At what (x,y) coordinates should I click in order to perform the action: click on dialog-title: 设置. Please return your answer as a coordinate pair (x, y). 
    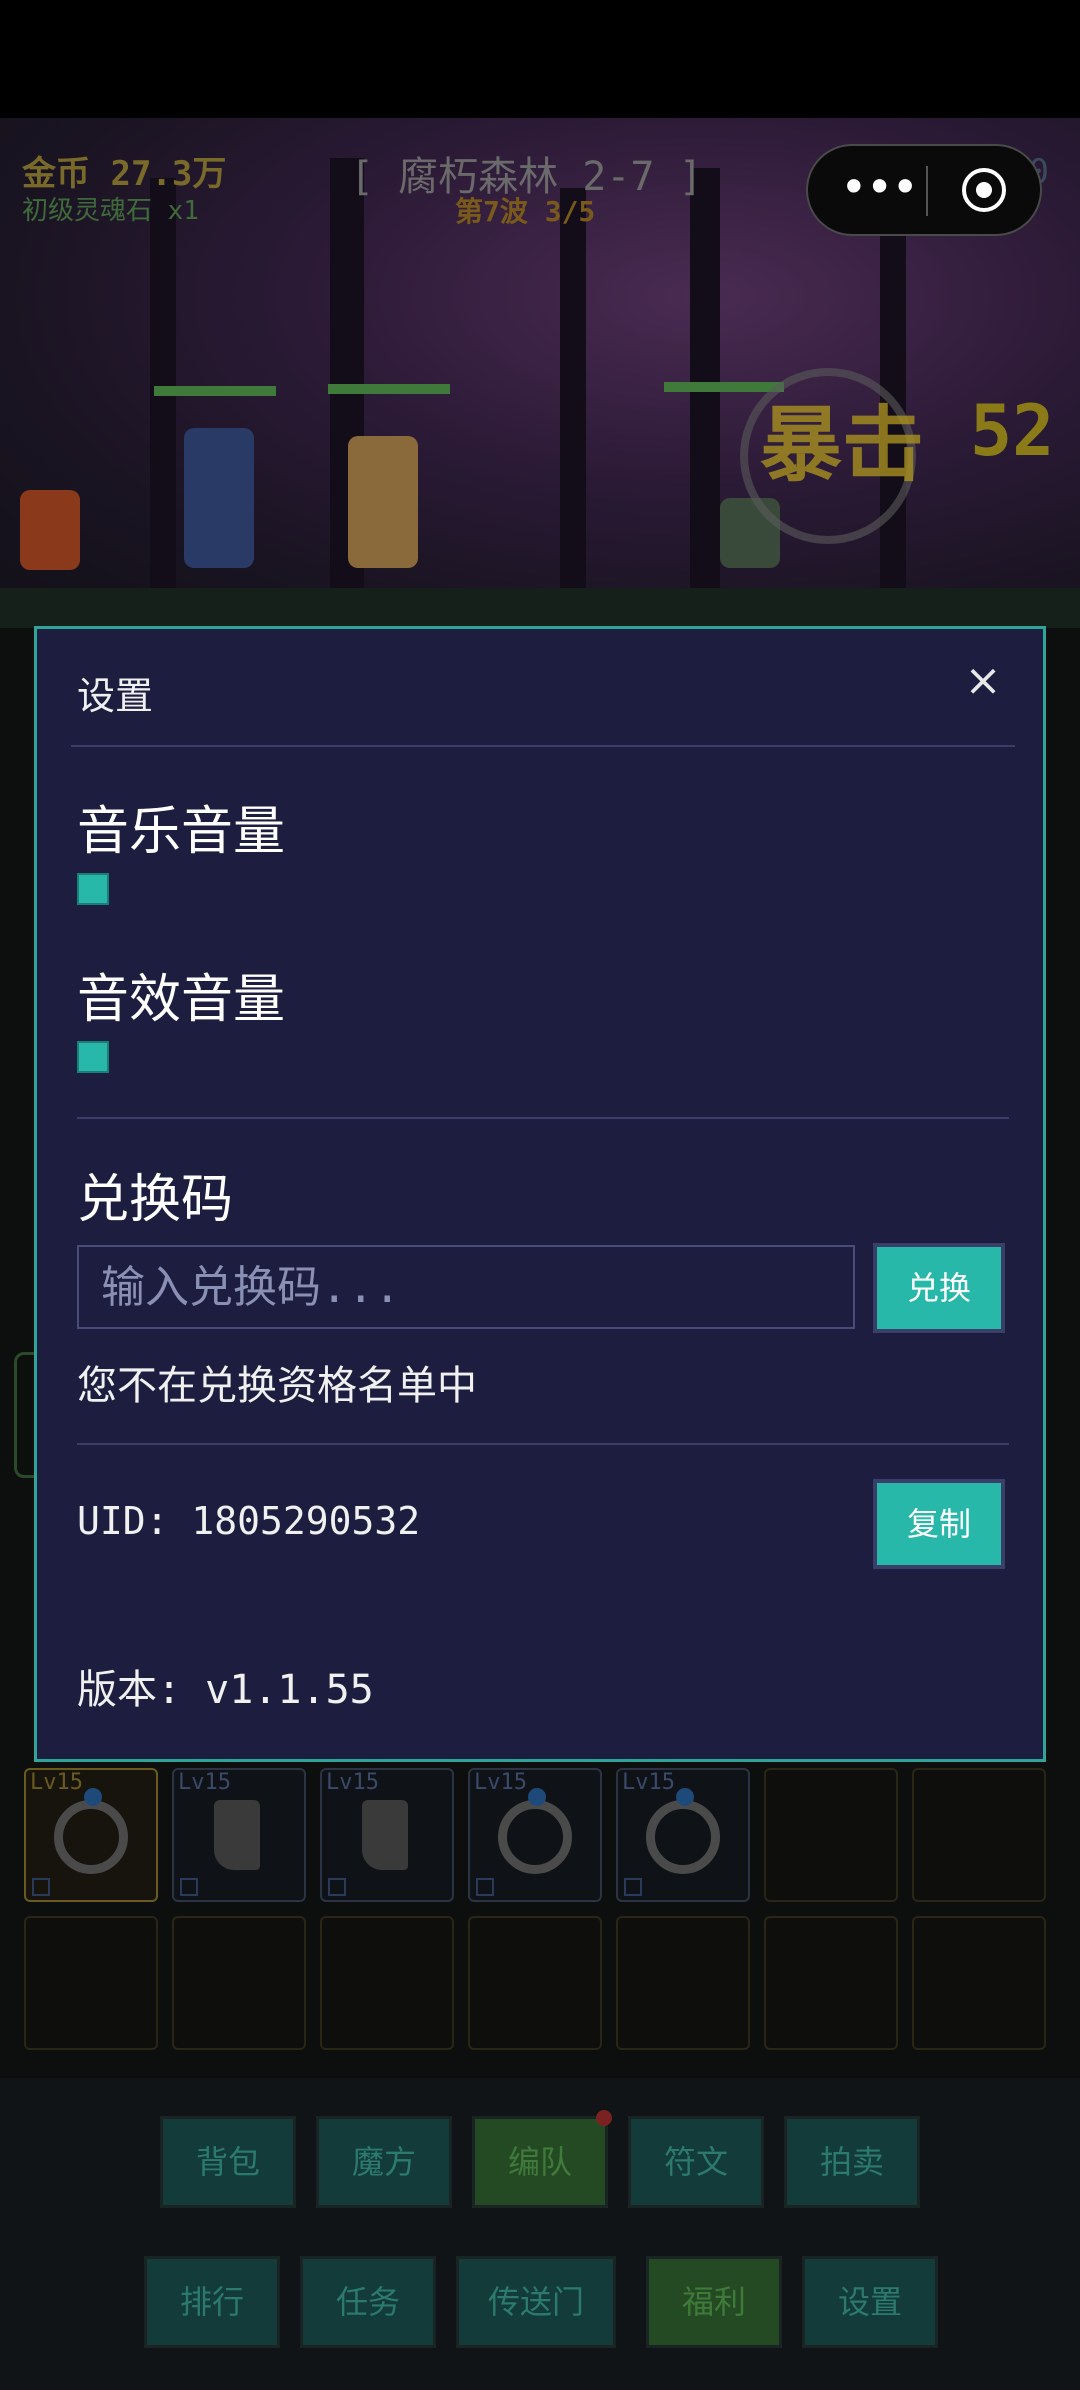
    Looking at the image, I should click on (115, 696).